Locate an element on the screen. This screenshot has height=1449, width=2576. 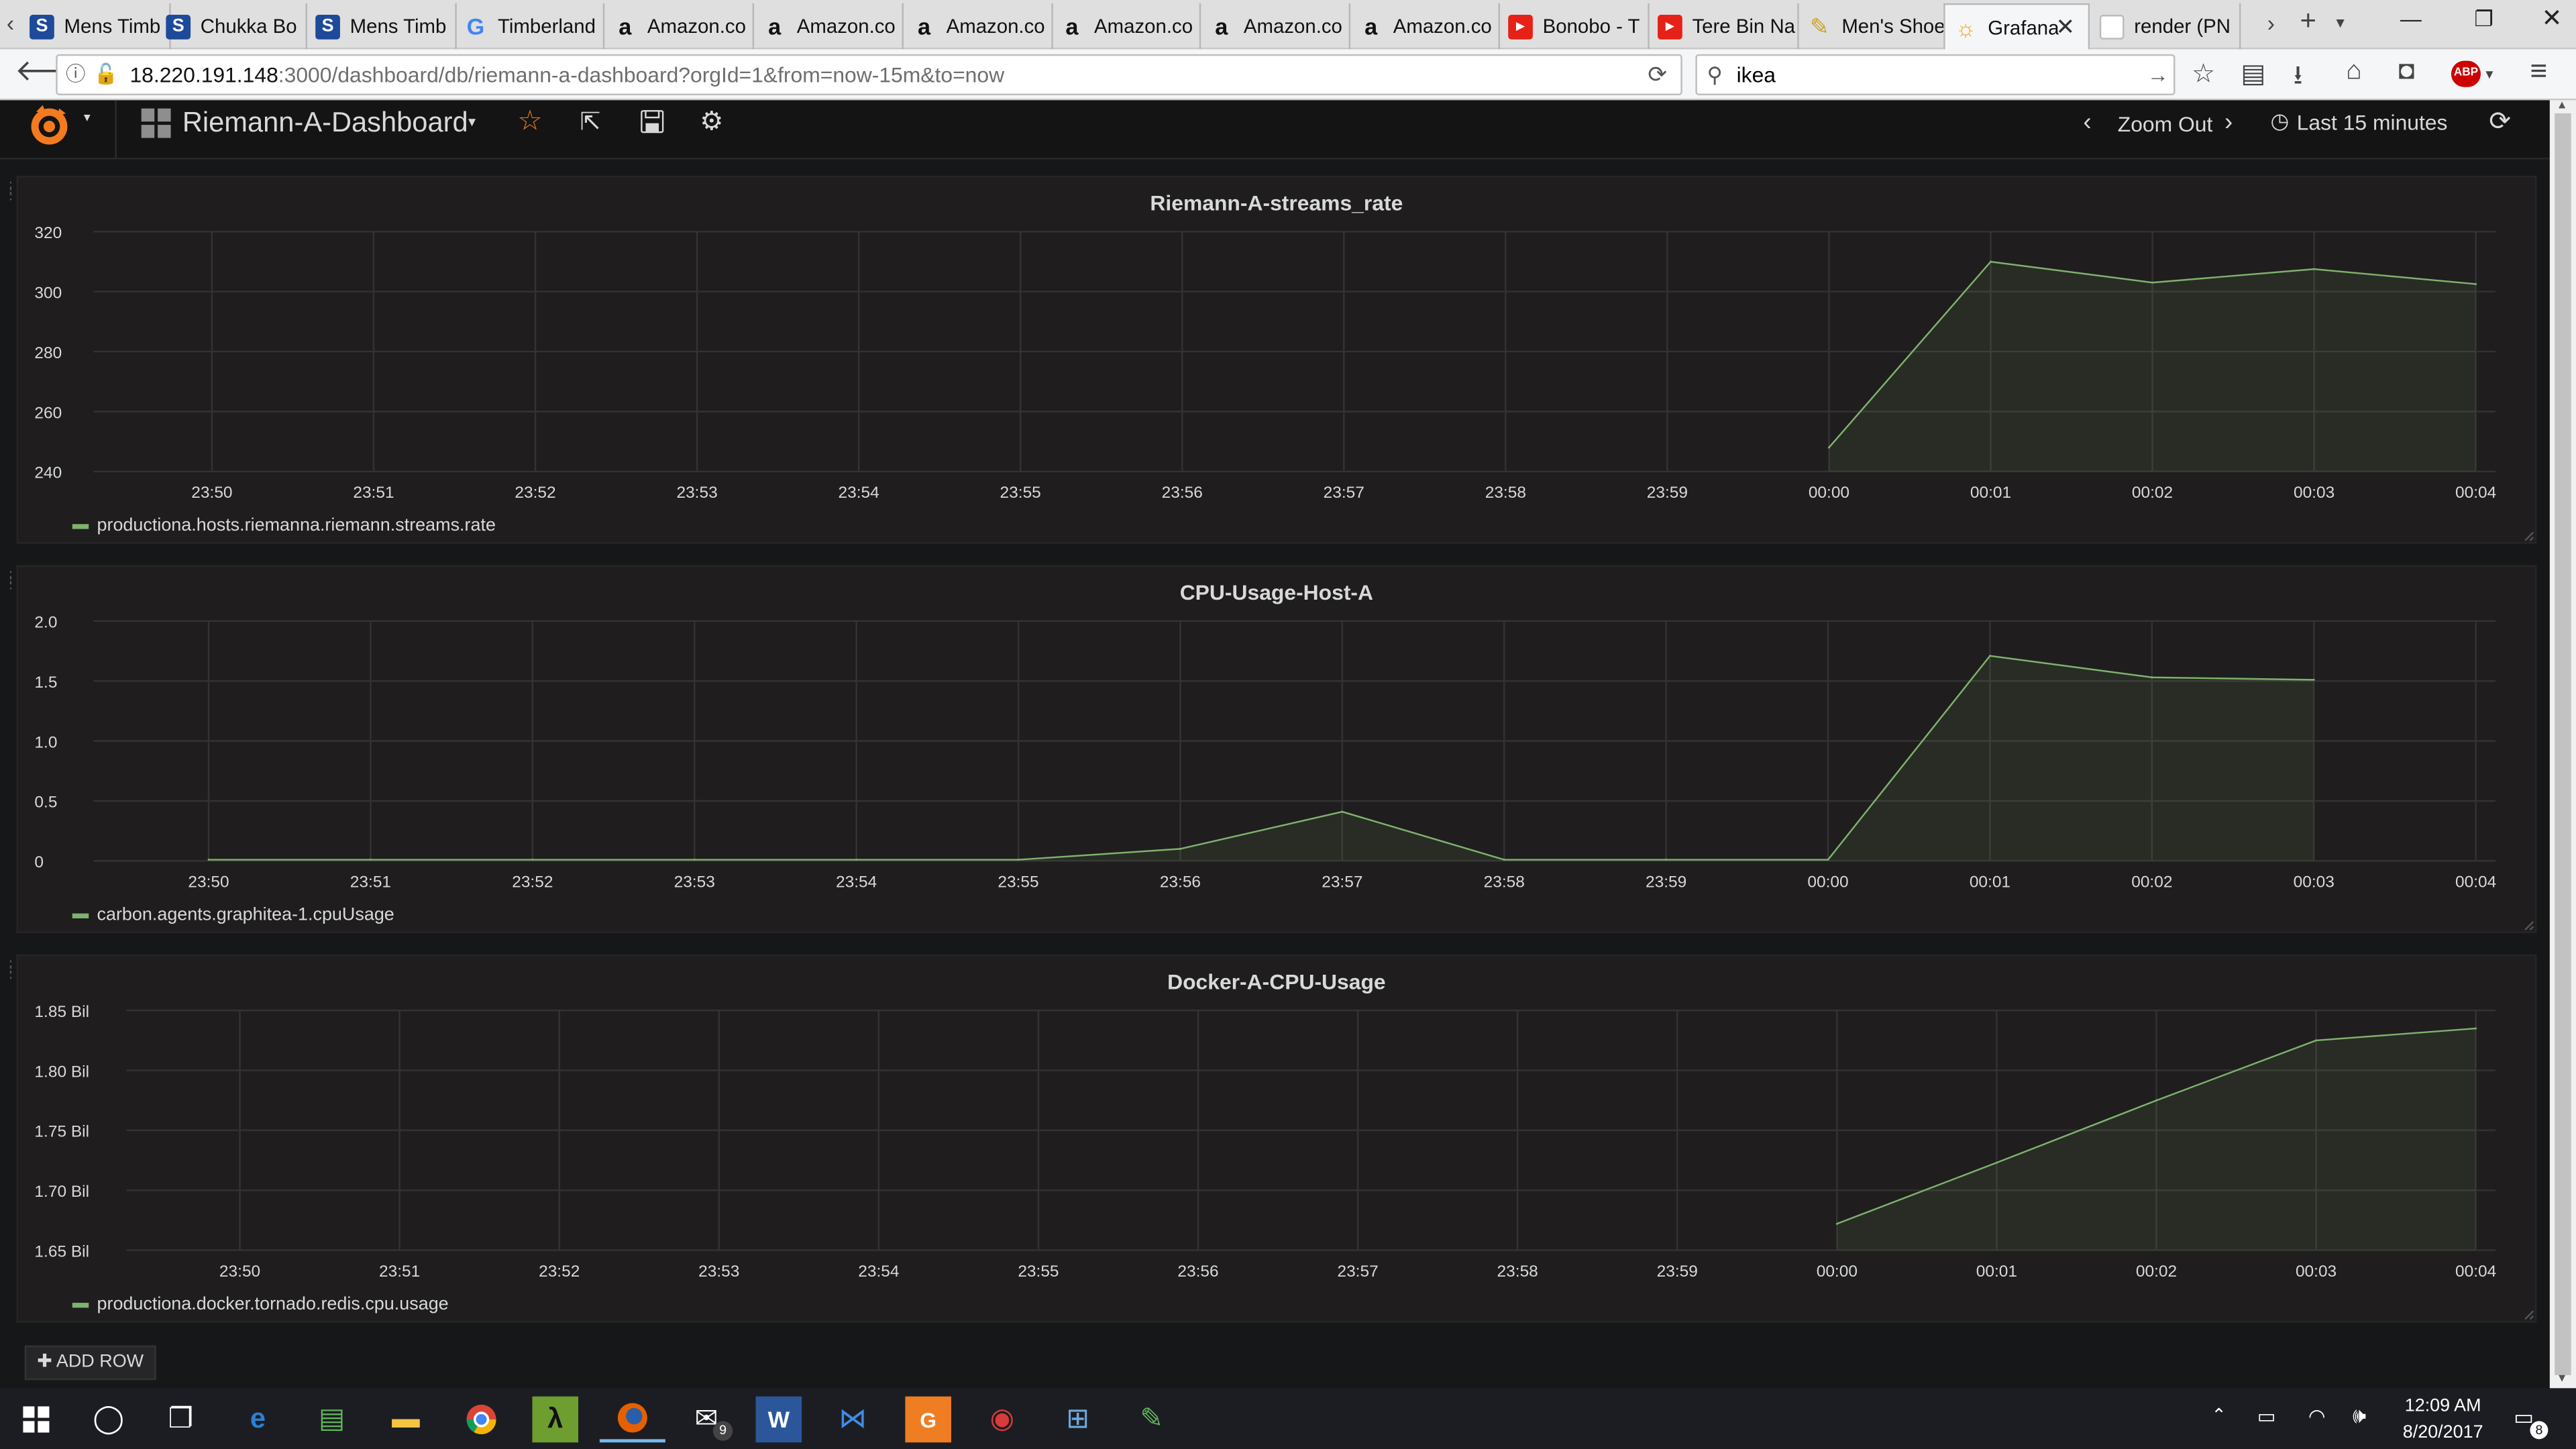
scrollbar-thumb is located at coordinates (2563, 744).